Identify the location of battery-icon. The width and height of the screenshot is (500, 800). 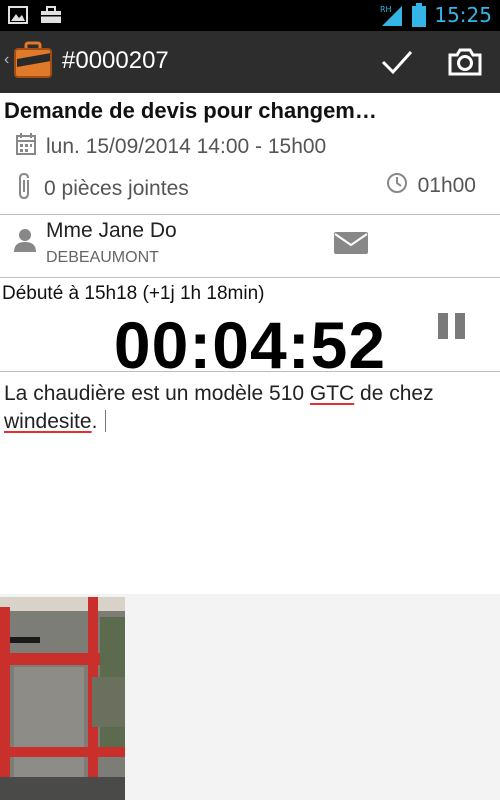
(419, 15).